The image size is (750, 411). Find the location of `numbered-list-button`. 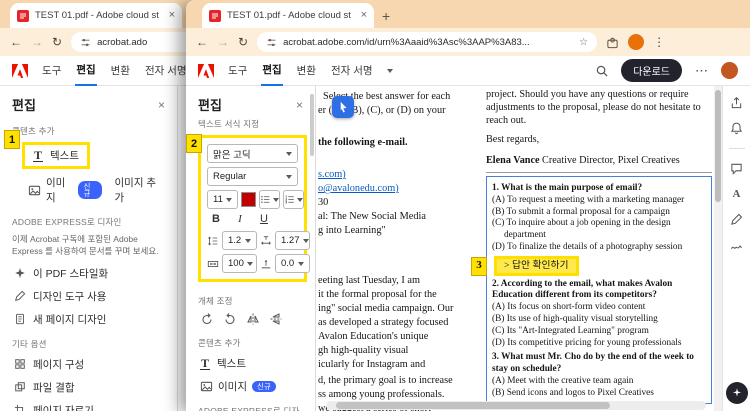

numbered-list-button is located at coordinates (293, 199).